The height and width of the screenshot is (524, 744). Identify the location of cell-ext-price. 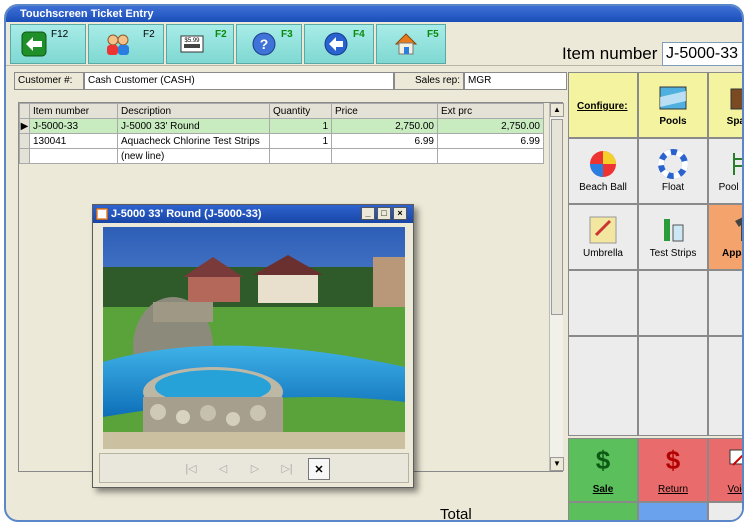
(490, 156).